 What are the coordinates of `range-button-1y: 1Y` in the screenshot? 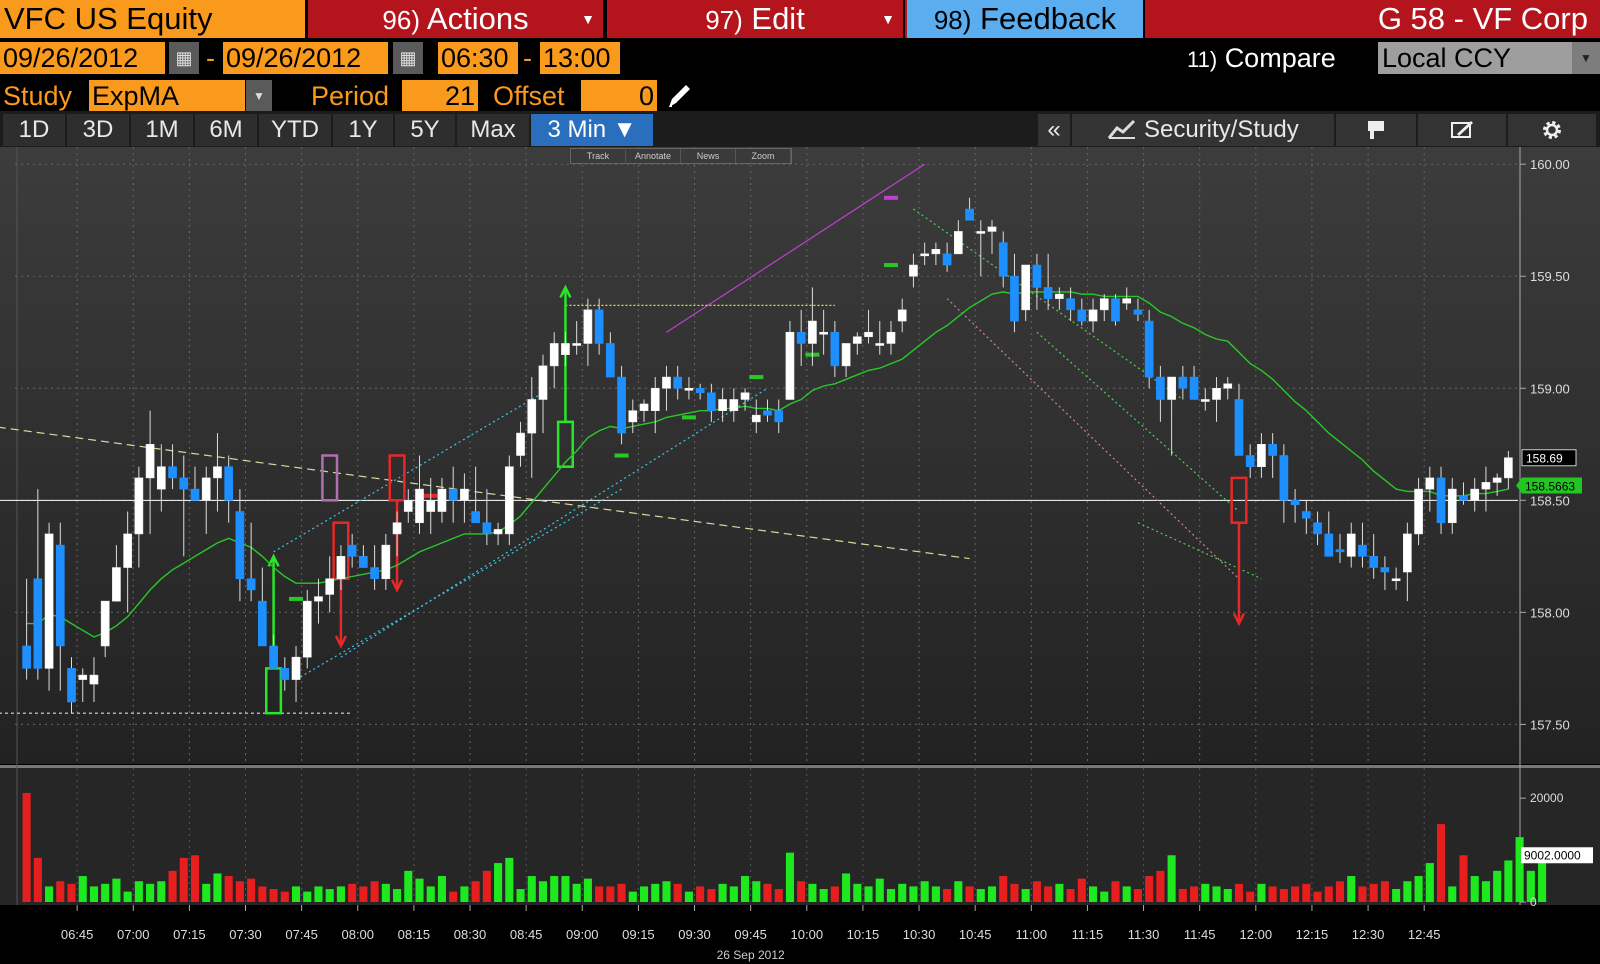 It's located at (363, 130).